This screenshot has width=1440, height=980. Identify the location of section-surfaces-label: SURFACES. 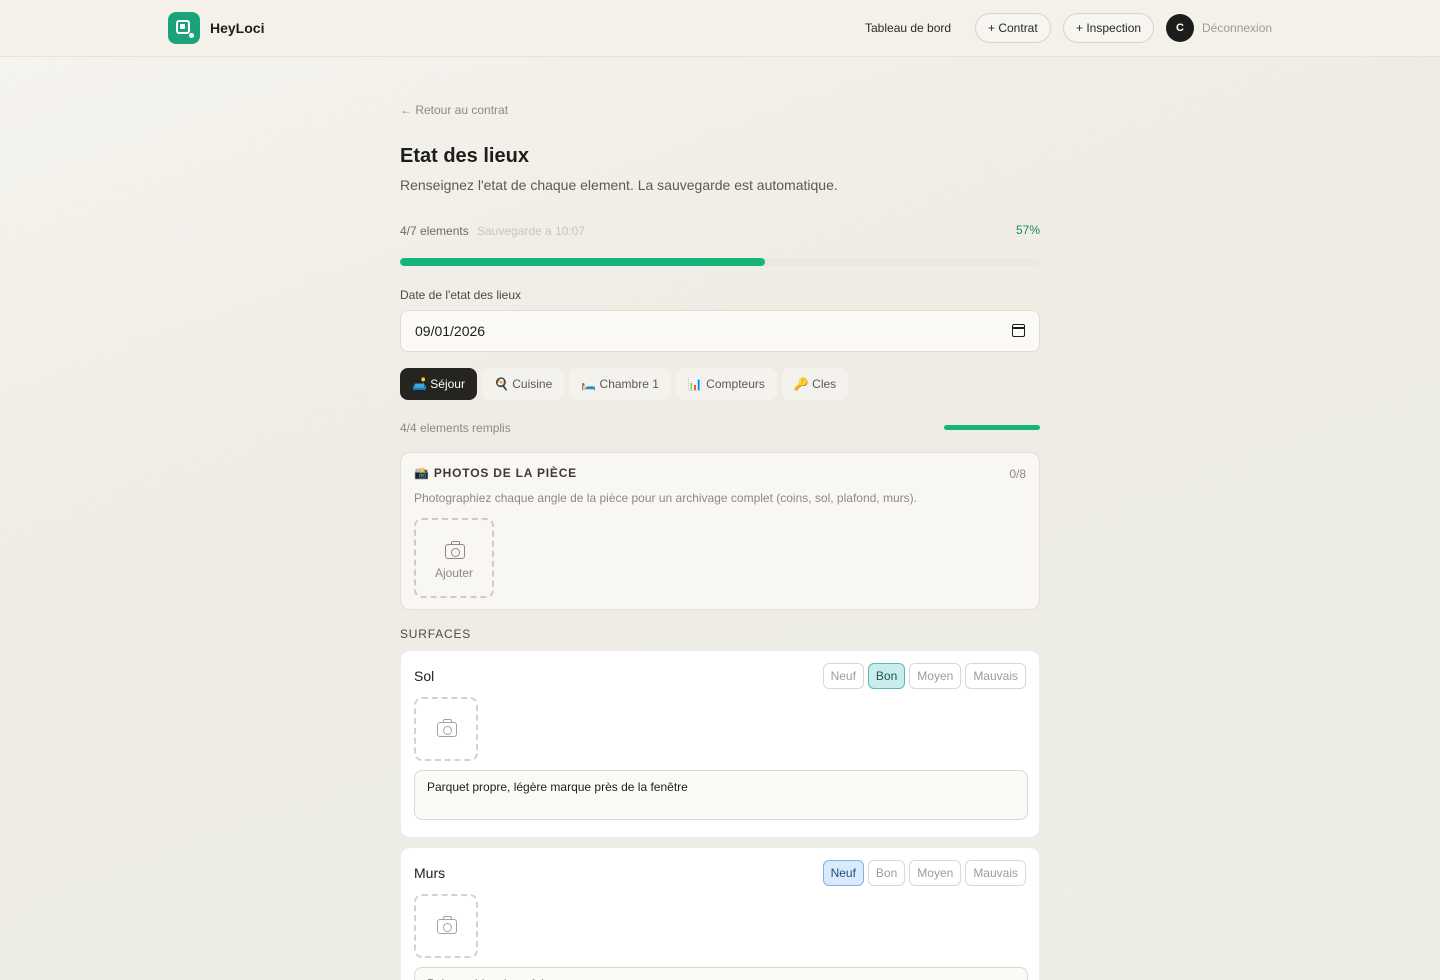
(436, 634).